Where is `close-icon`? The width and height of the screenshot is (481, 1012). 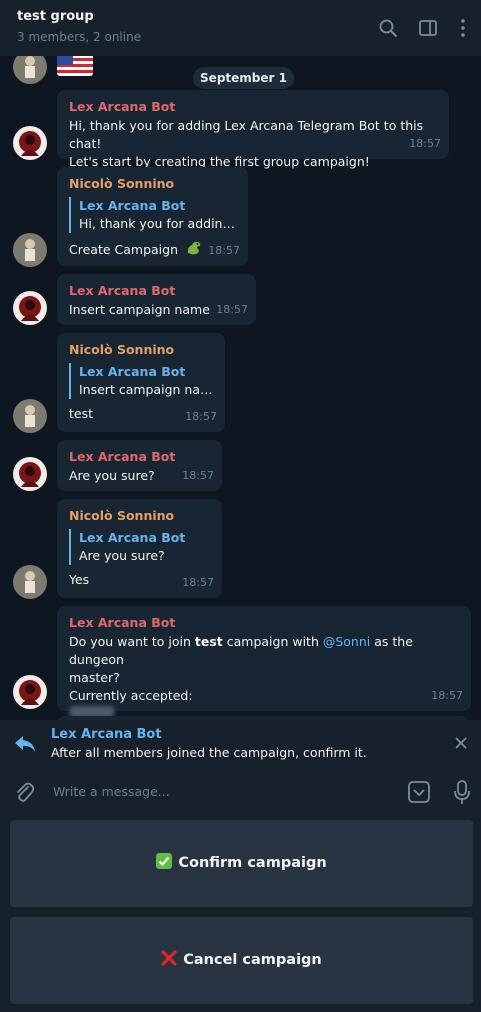 close-icon is located at coordinates (461, 745).